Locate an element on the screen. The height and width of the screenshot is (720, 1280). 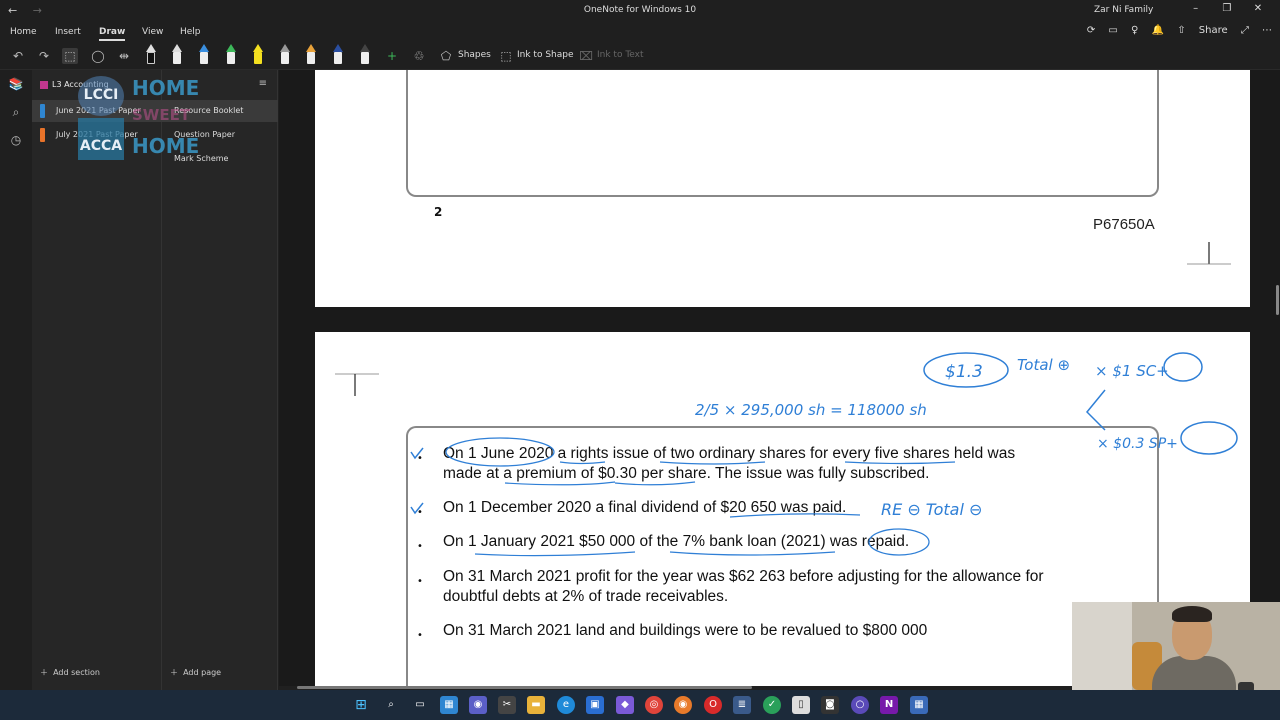
add-page-button: ＋ Add page is located at coordinates (195, 672).